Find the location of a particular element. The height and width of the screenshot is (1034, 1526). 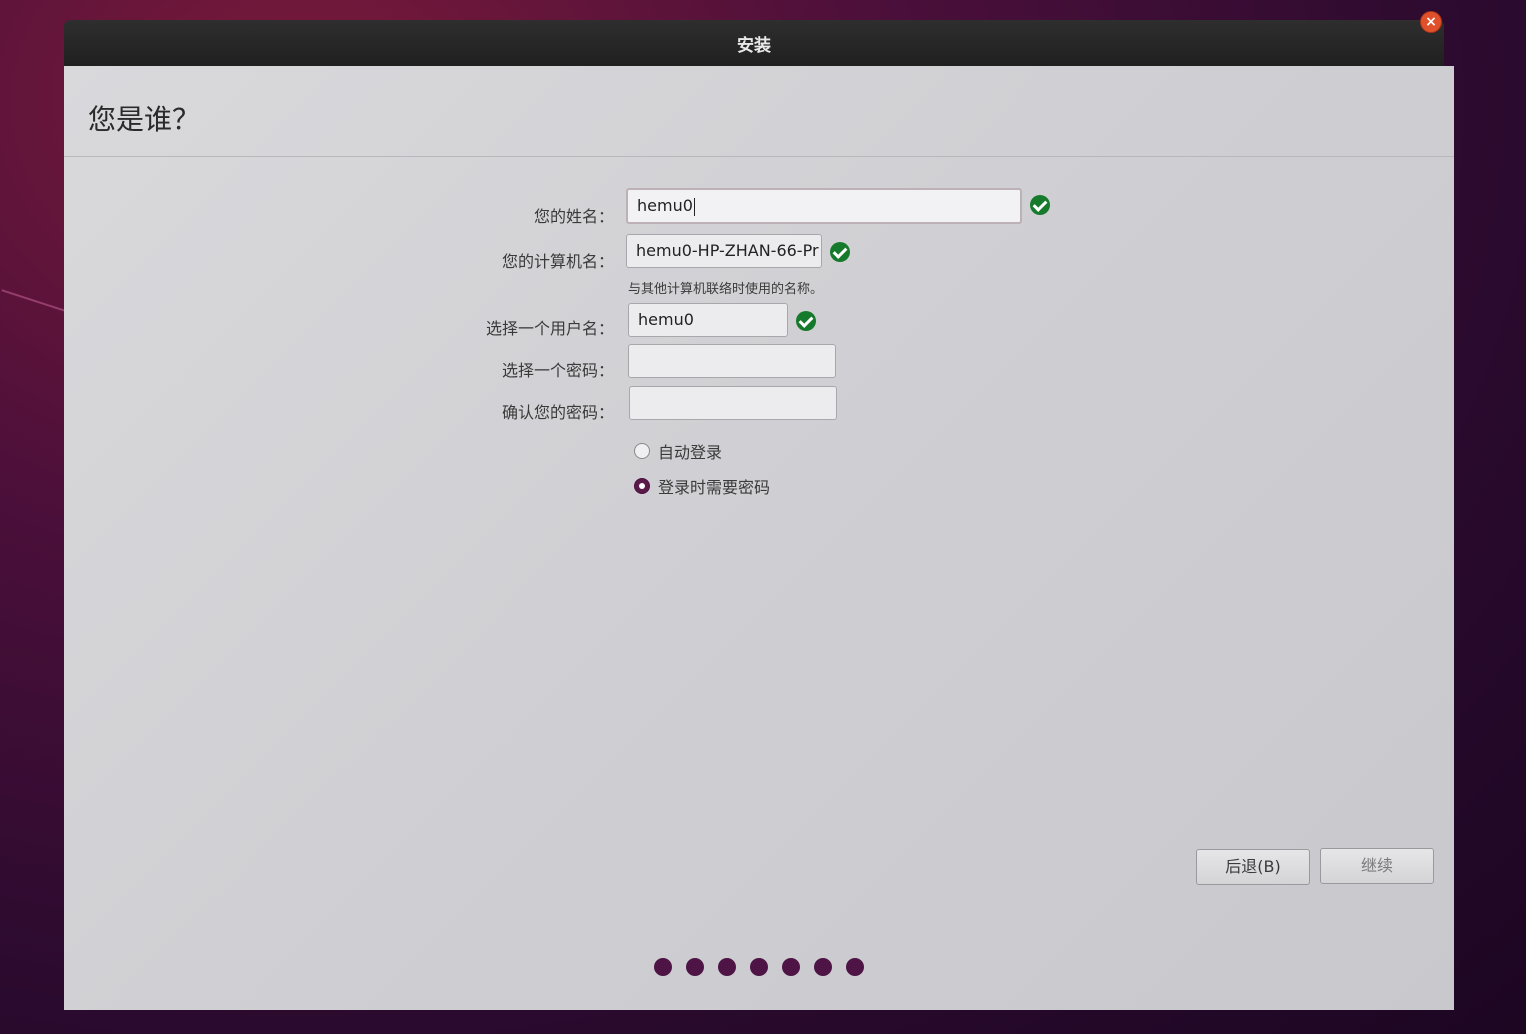

continue-button: 继续 is located at coordinates (1377, 866).